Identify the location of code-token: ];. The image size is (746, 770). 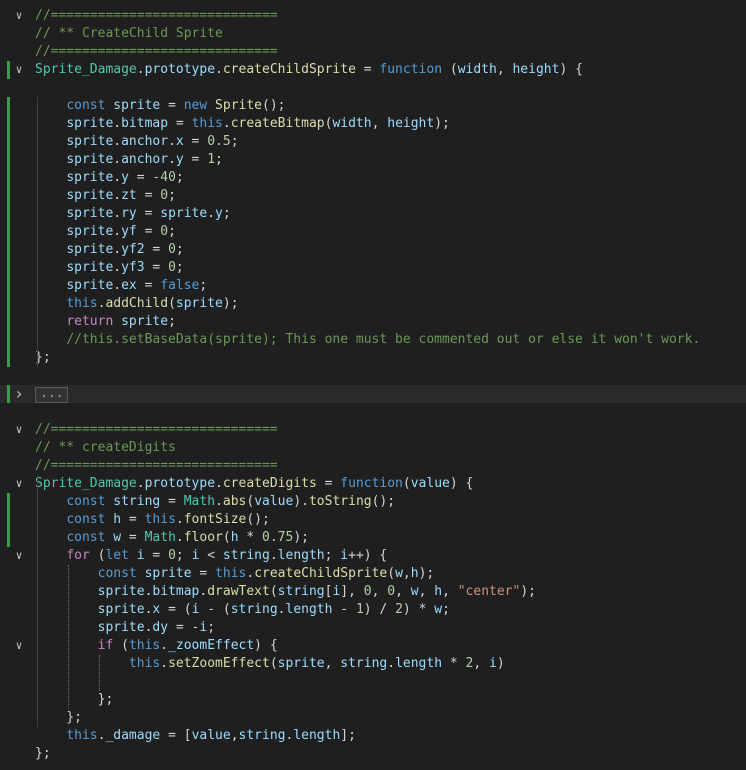
(348, 735).